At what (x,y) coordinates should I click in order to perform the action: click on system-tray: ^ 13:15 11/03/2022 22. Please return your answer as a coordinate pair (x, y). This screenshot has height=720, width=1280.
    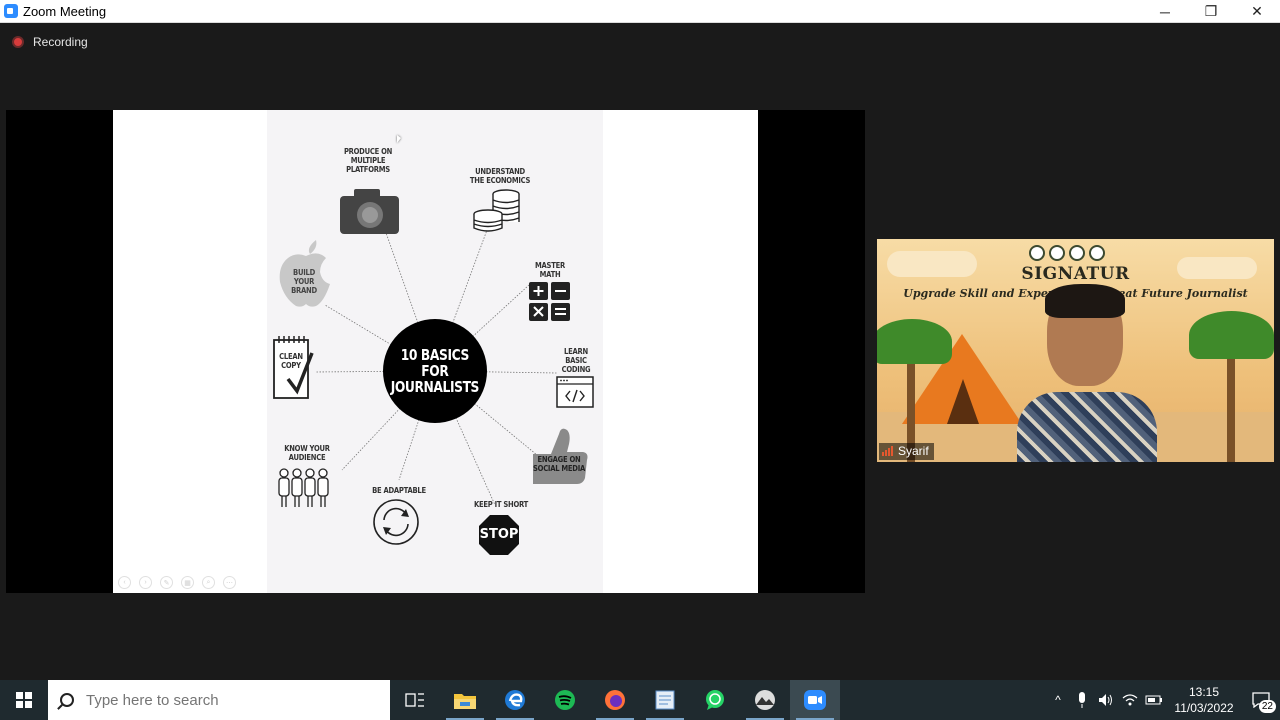
    Looking at the image, I should click on (1163, 700).